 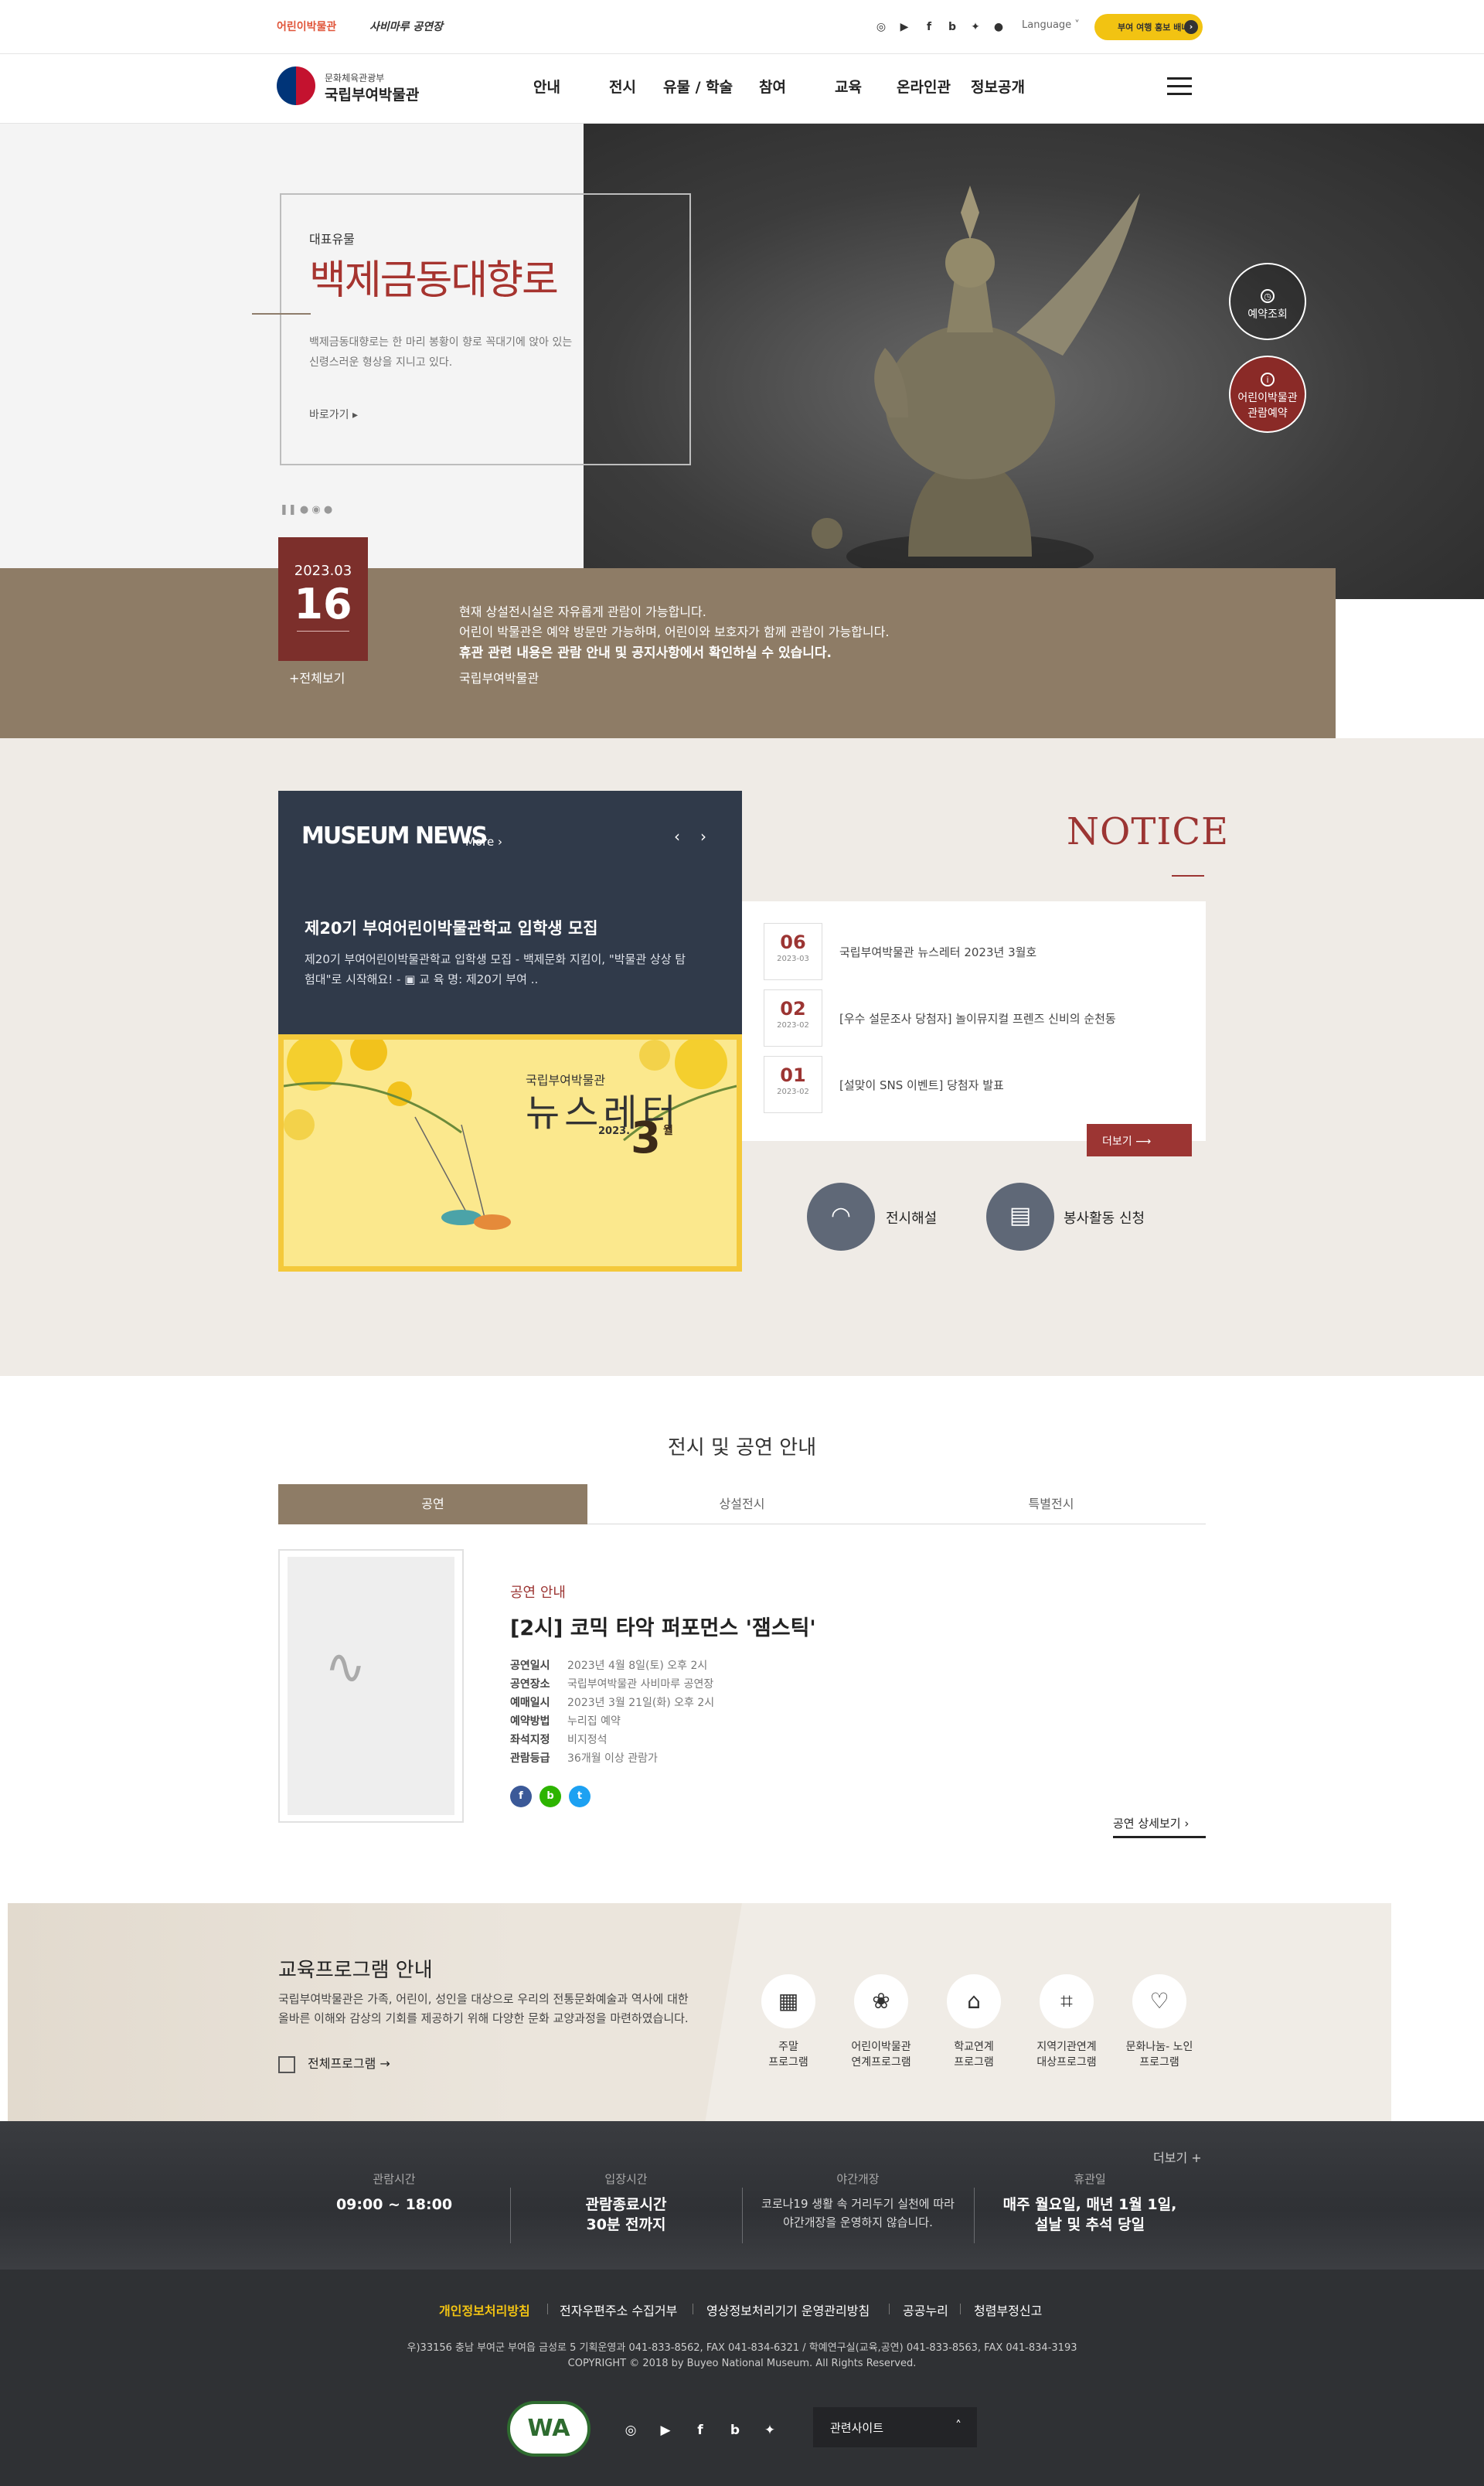 What do you see at coordinates (345, 1667) in the screenshot?
I see `placeholder-image-icon: ∿` at bounding box center [345, 1667].